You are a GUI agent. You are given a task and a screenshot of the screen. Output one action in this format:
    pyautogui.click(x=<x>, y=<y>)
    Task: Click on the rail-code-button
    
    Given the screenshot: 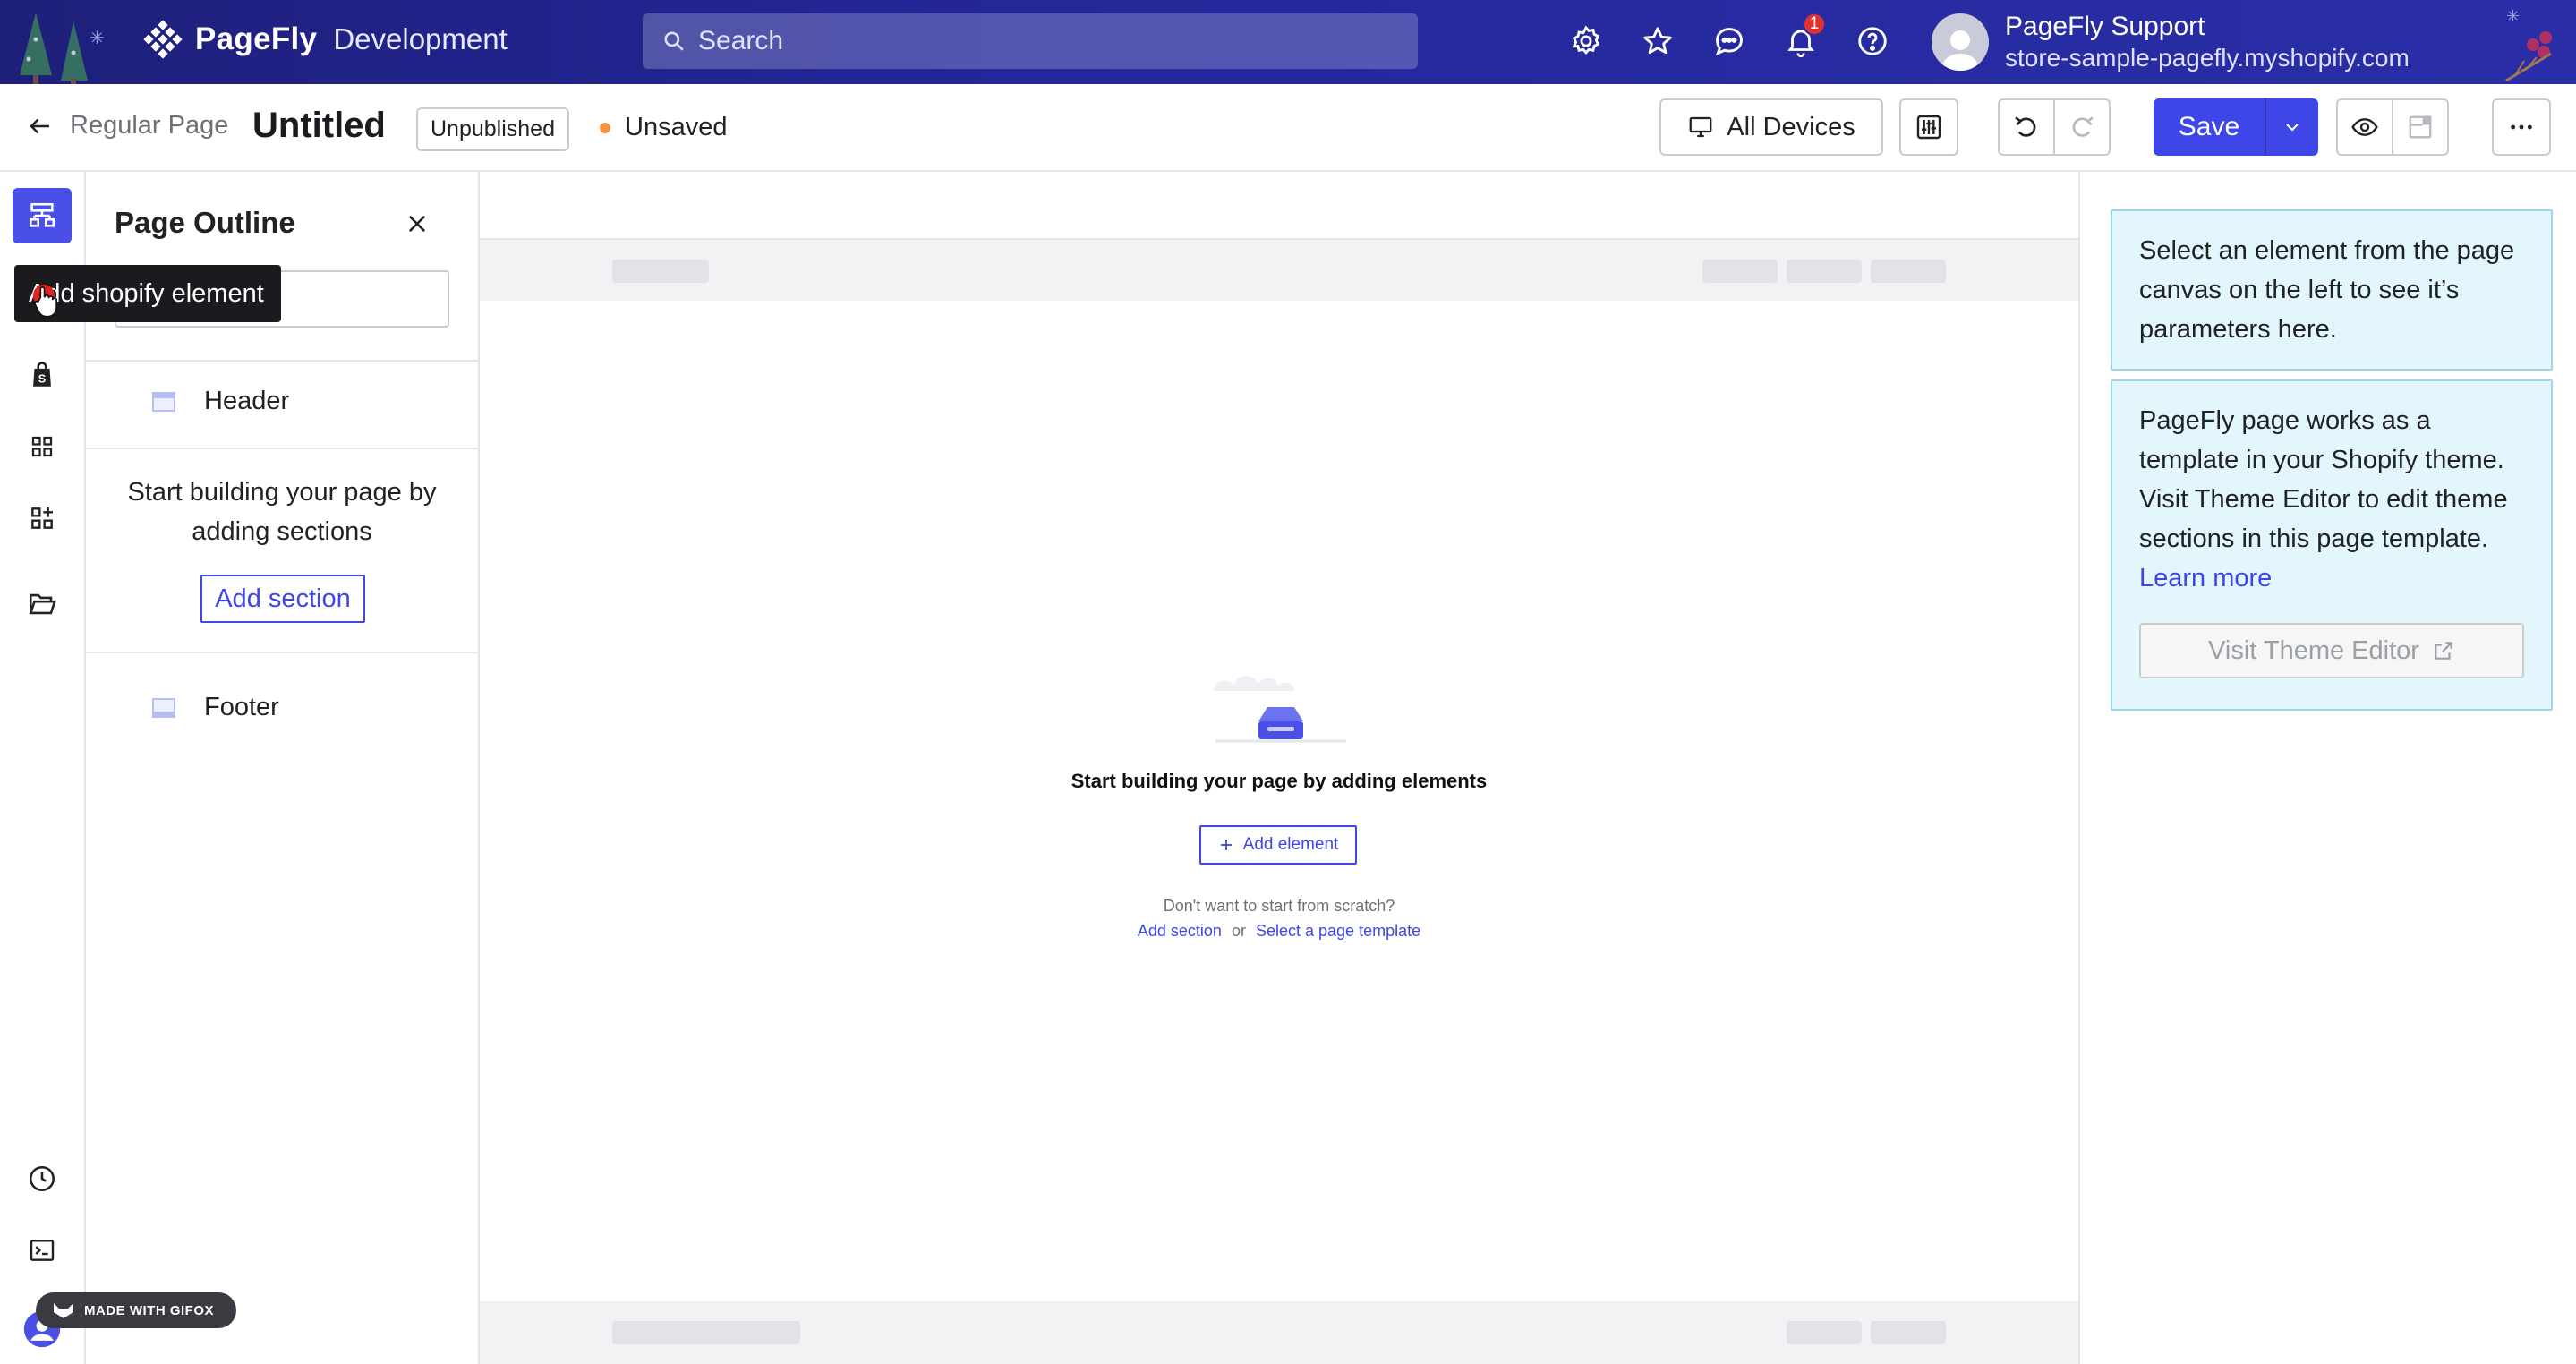 What is the action you would take?
    pyautogui.click(x=42, y=1250)
    